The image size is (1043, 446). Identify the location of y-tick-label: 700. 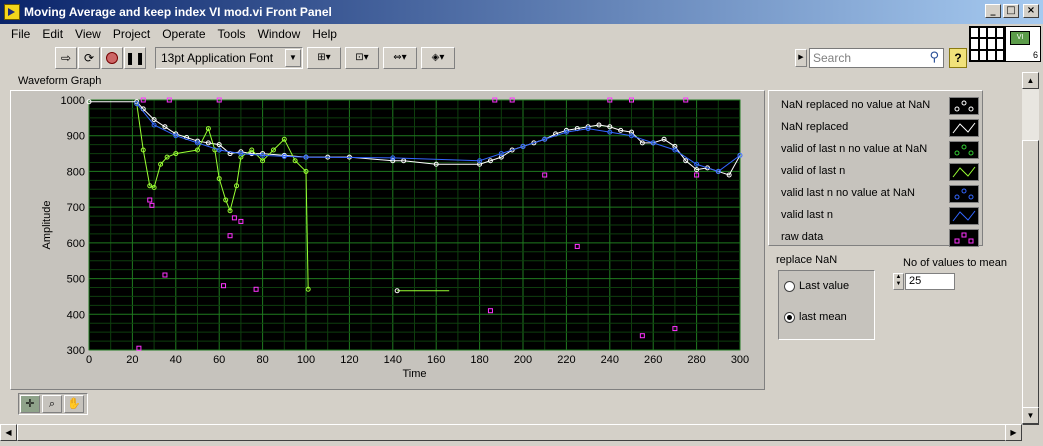
(76, 208).